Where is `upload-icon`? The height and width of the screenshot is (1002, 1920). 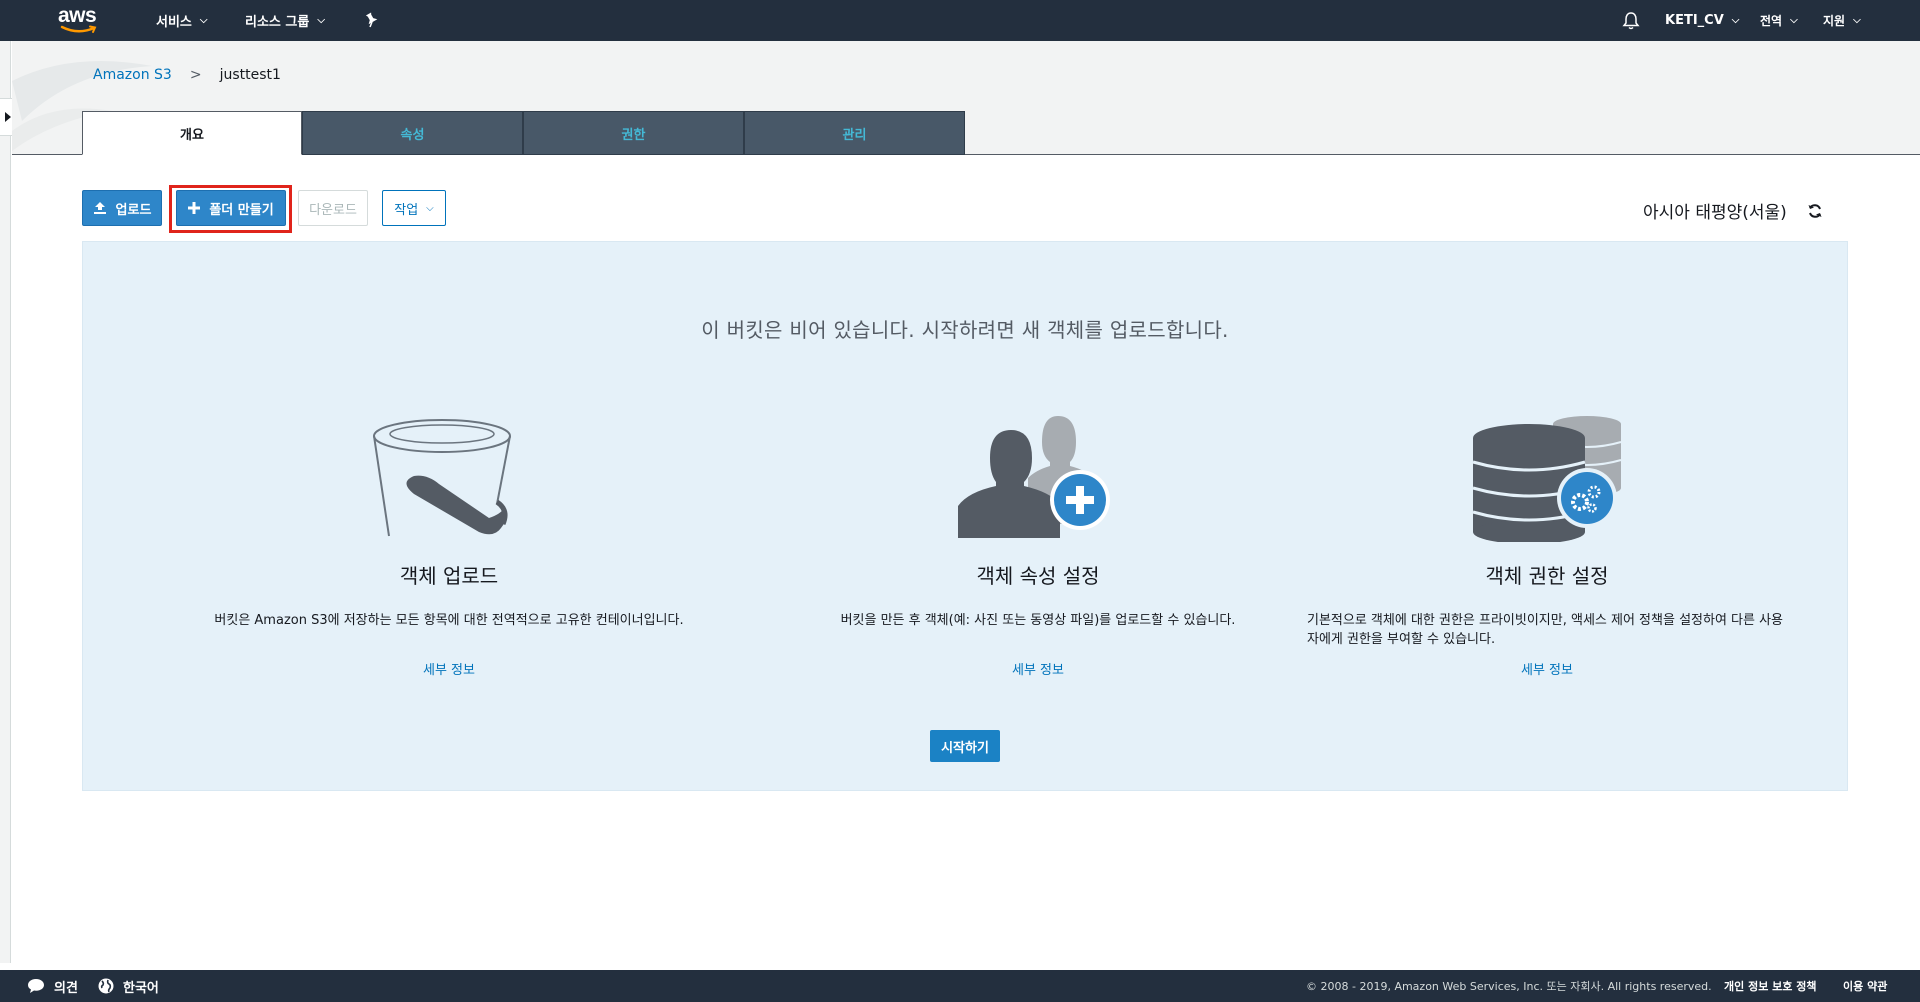
upload-icon is located at coordinates (100, 208).